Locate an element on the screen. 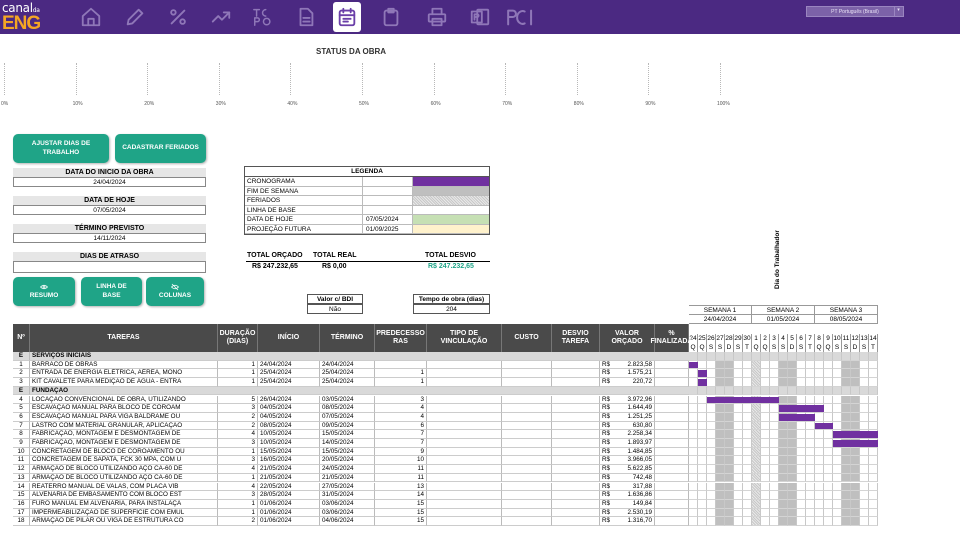 Image resolution: width=960 pixels, height=540 pixels. cell-end: 15/05/2024 is located at coordinates (347, 452).